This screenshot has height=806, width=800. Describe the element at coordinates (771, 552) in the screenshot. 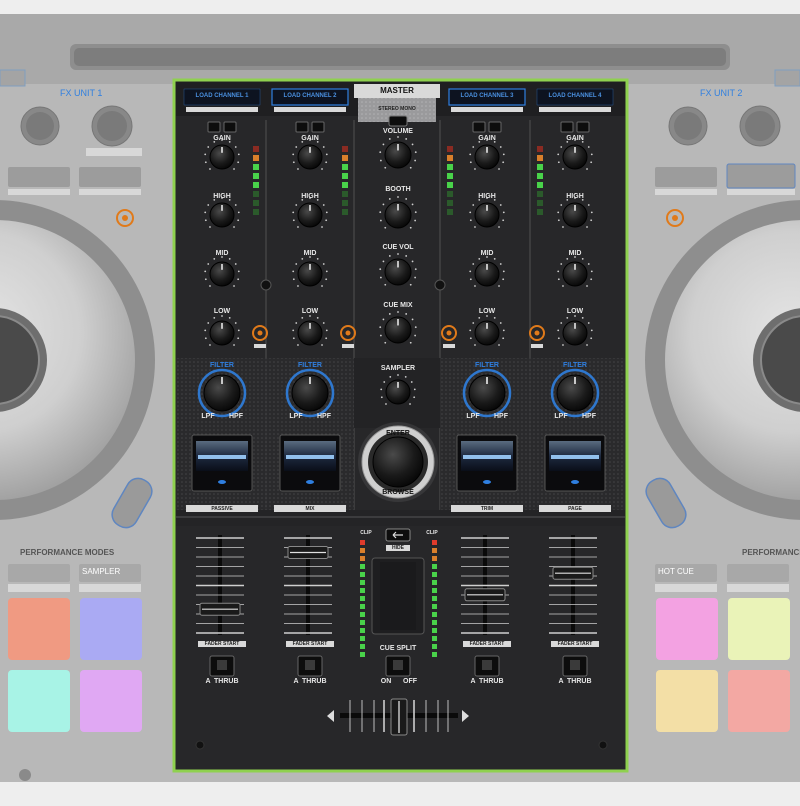

I see `performance-label: PERFORMANCE` at that location.